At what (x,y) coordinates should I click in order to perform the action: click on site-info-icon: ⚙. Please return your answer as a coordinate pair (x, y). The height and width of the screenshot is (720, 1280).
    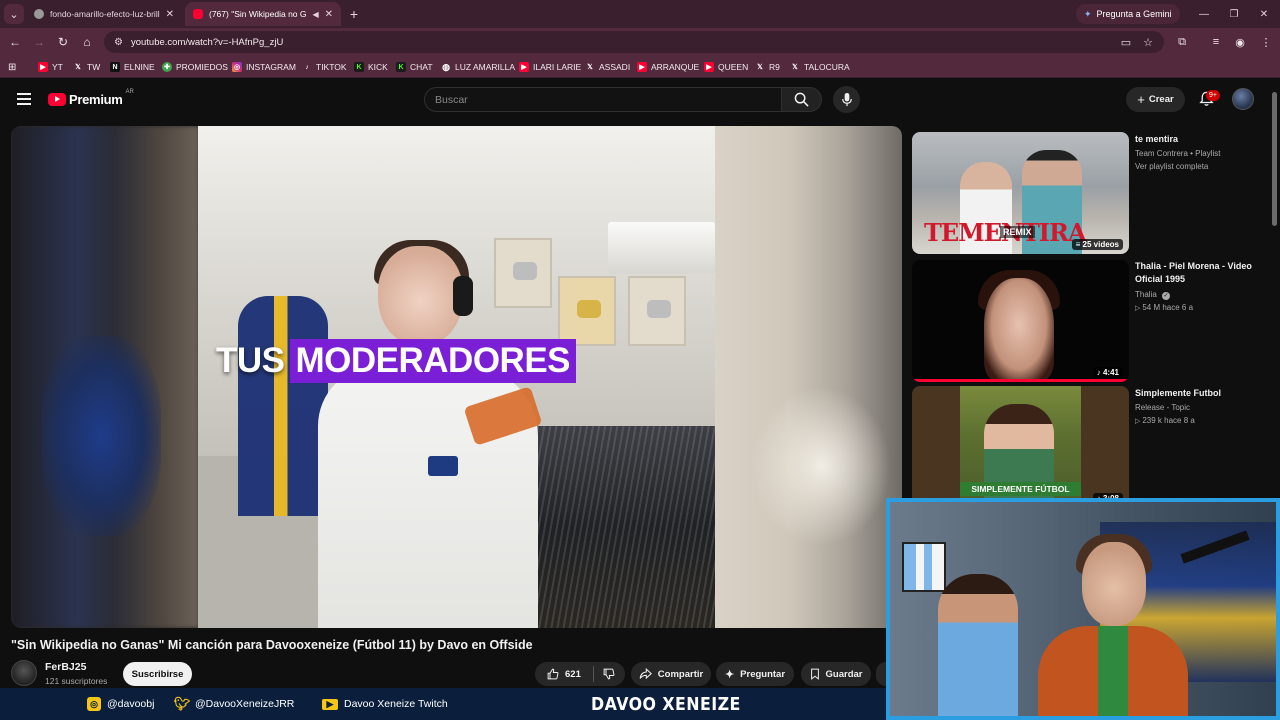
    Looking at the image, I should click on (118, 42).